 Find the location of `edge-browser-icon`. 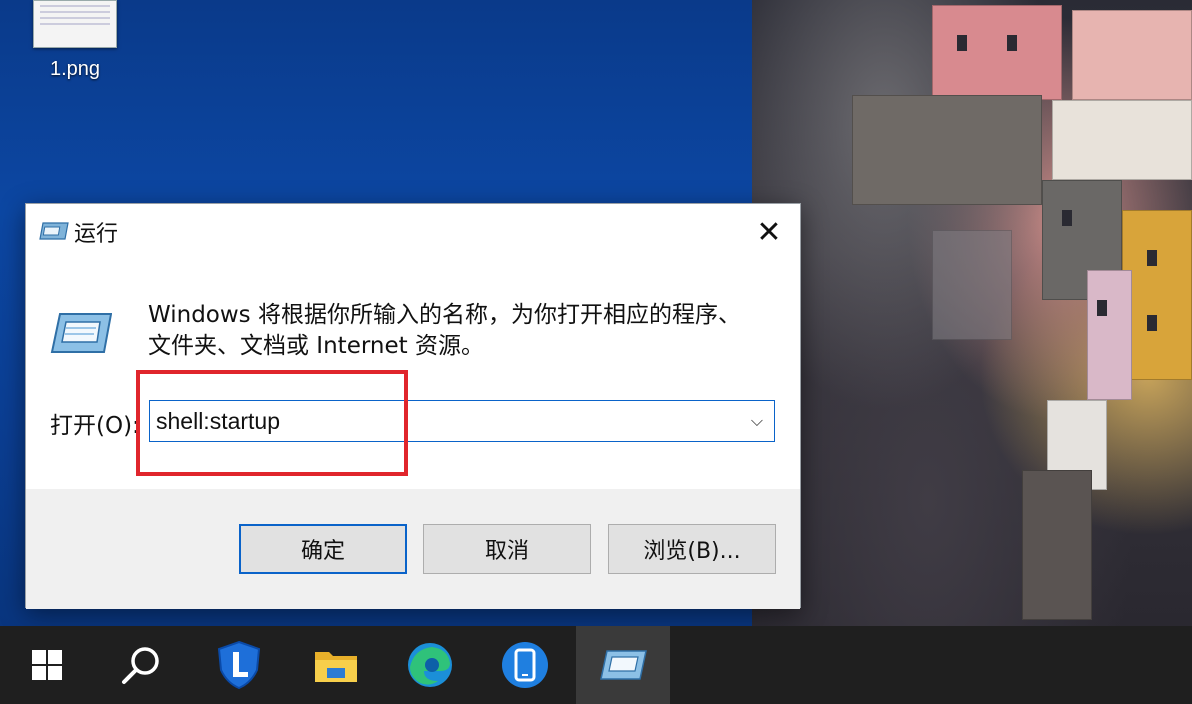

edge-browser-icon is located at coordinates (430, 665).